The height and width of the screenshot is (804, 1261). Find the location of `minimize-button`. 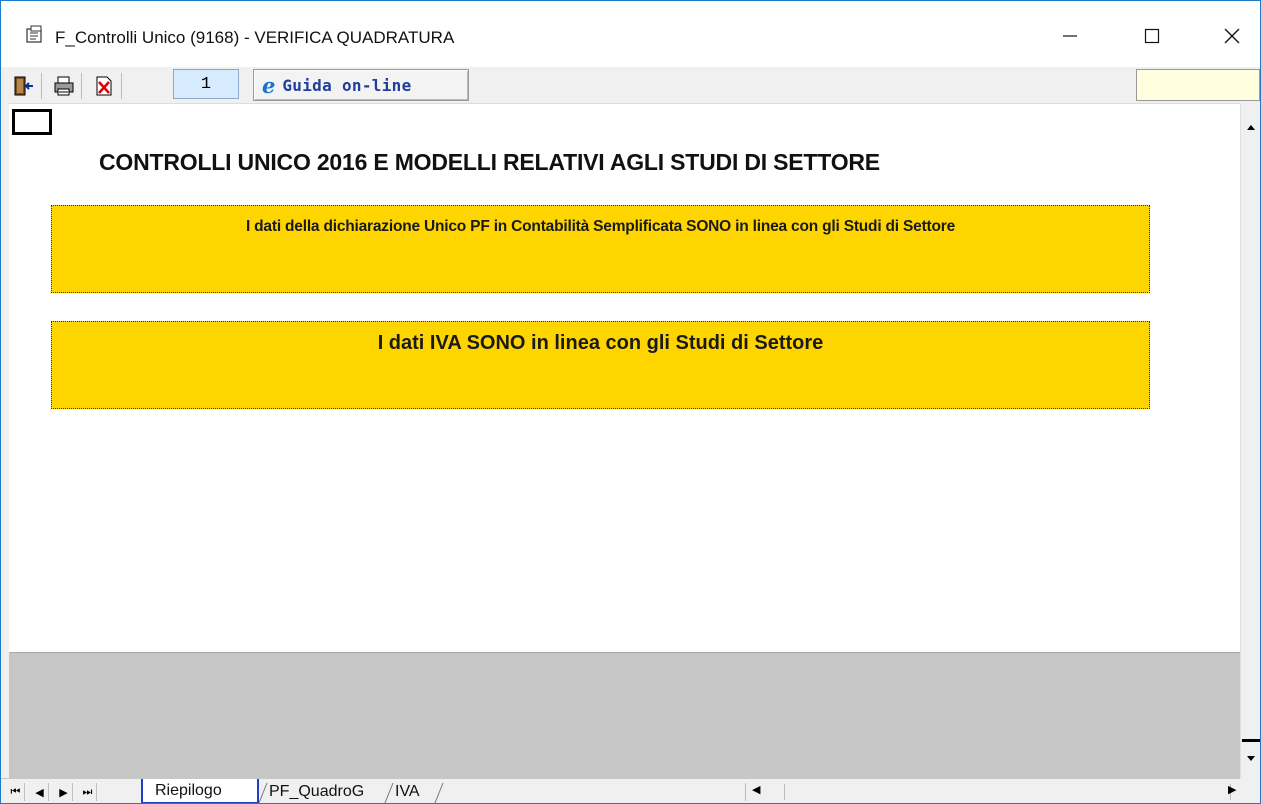

minimize-button is located at coordinates (1070, 36).